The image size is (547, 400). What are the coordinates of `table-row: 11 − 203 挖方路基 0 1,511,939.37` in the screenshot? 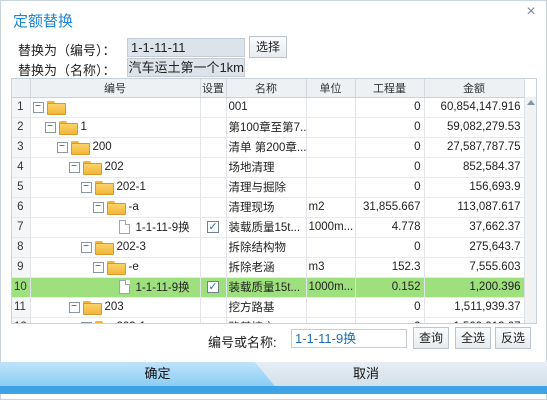 It's located at (268, 307).